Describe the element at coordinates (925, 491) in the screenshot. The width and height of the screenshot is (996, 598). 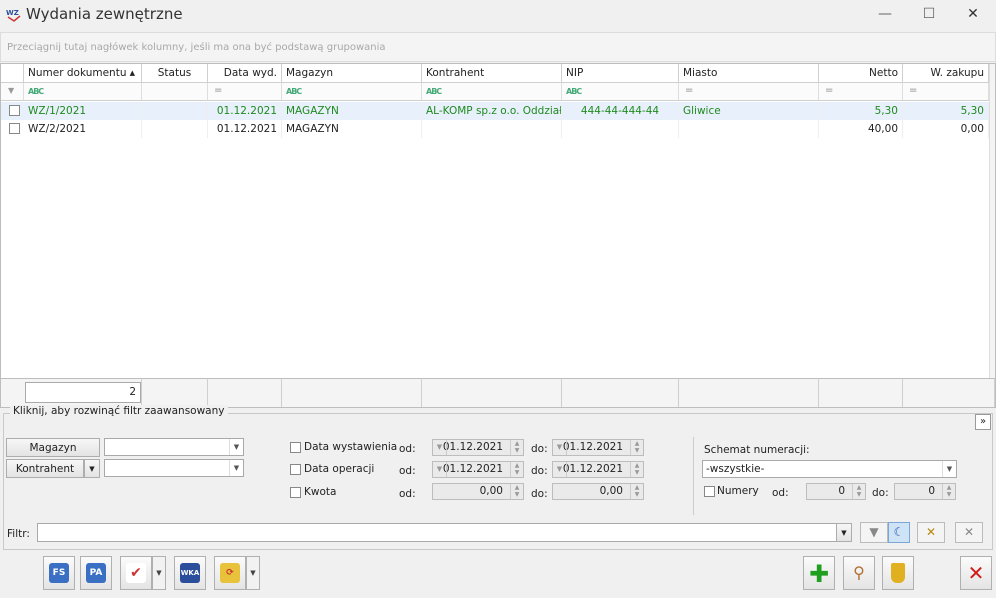
I see `numery-do-field: 0 ▲ ▼` at that location.